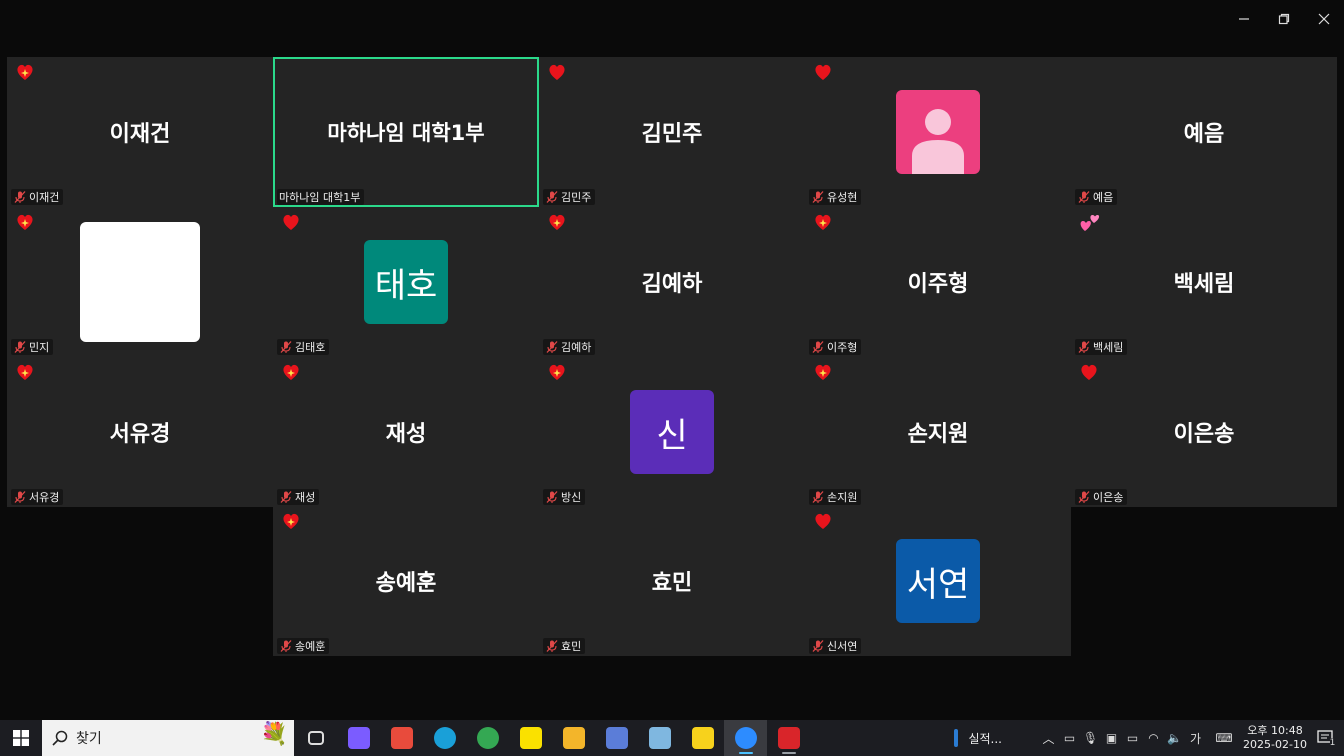 The image size is (1344, 756). I want to click on sticky-notes-icon, so click(702, 738).